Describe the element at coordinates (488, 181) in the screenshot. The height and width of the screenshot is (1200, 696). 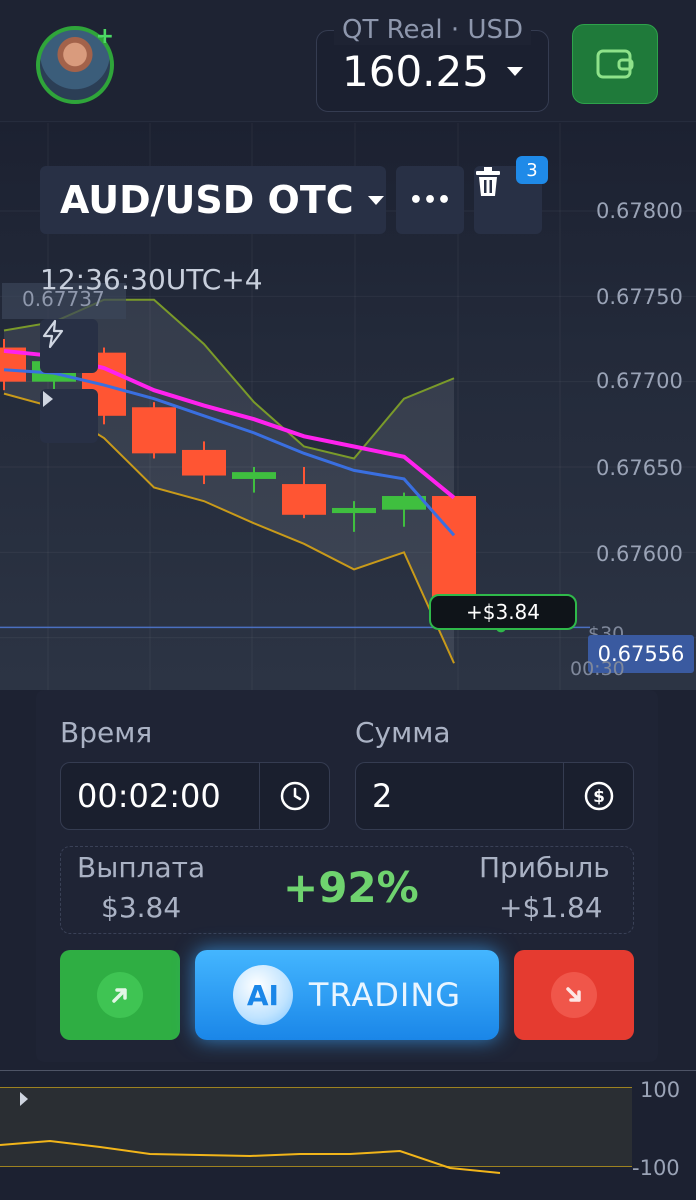
I see `trash-icon` at that location.